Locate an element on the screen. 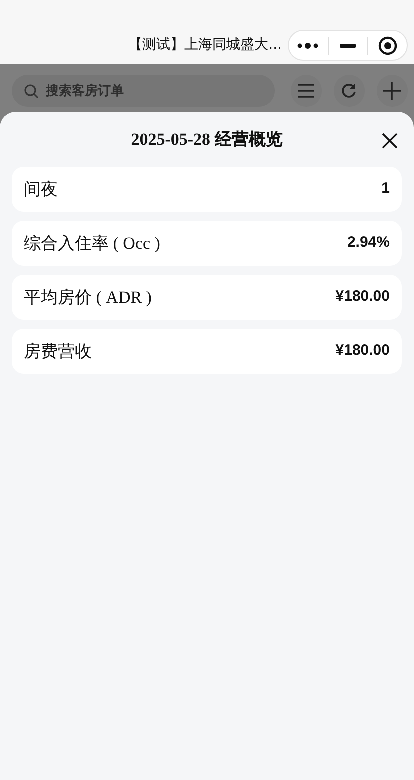  metric-value: 1 is located at coordinates (386, 189).